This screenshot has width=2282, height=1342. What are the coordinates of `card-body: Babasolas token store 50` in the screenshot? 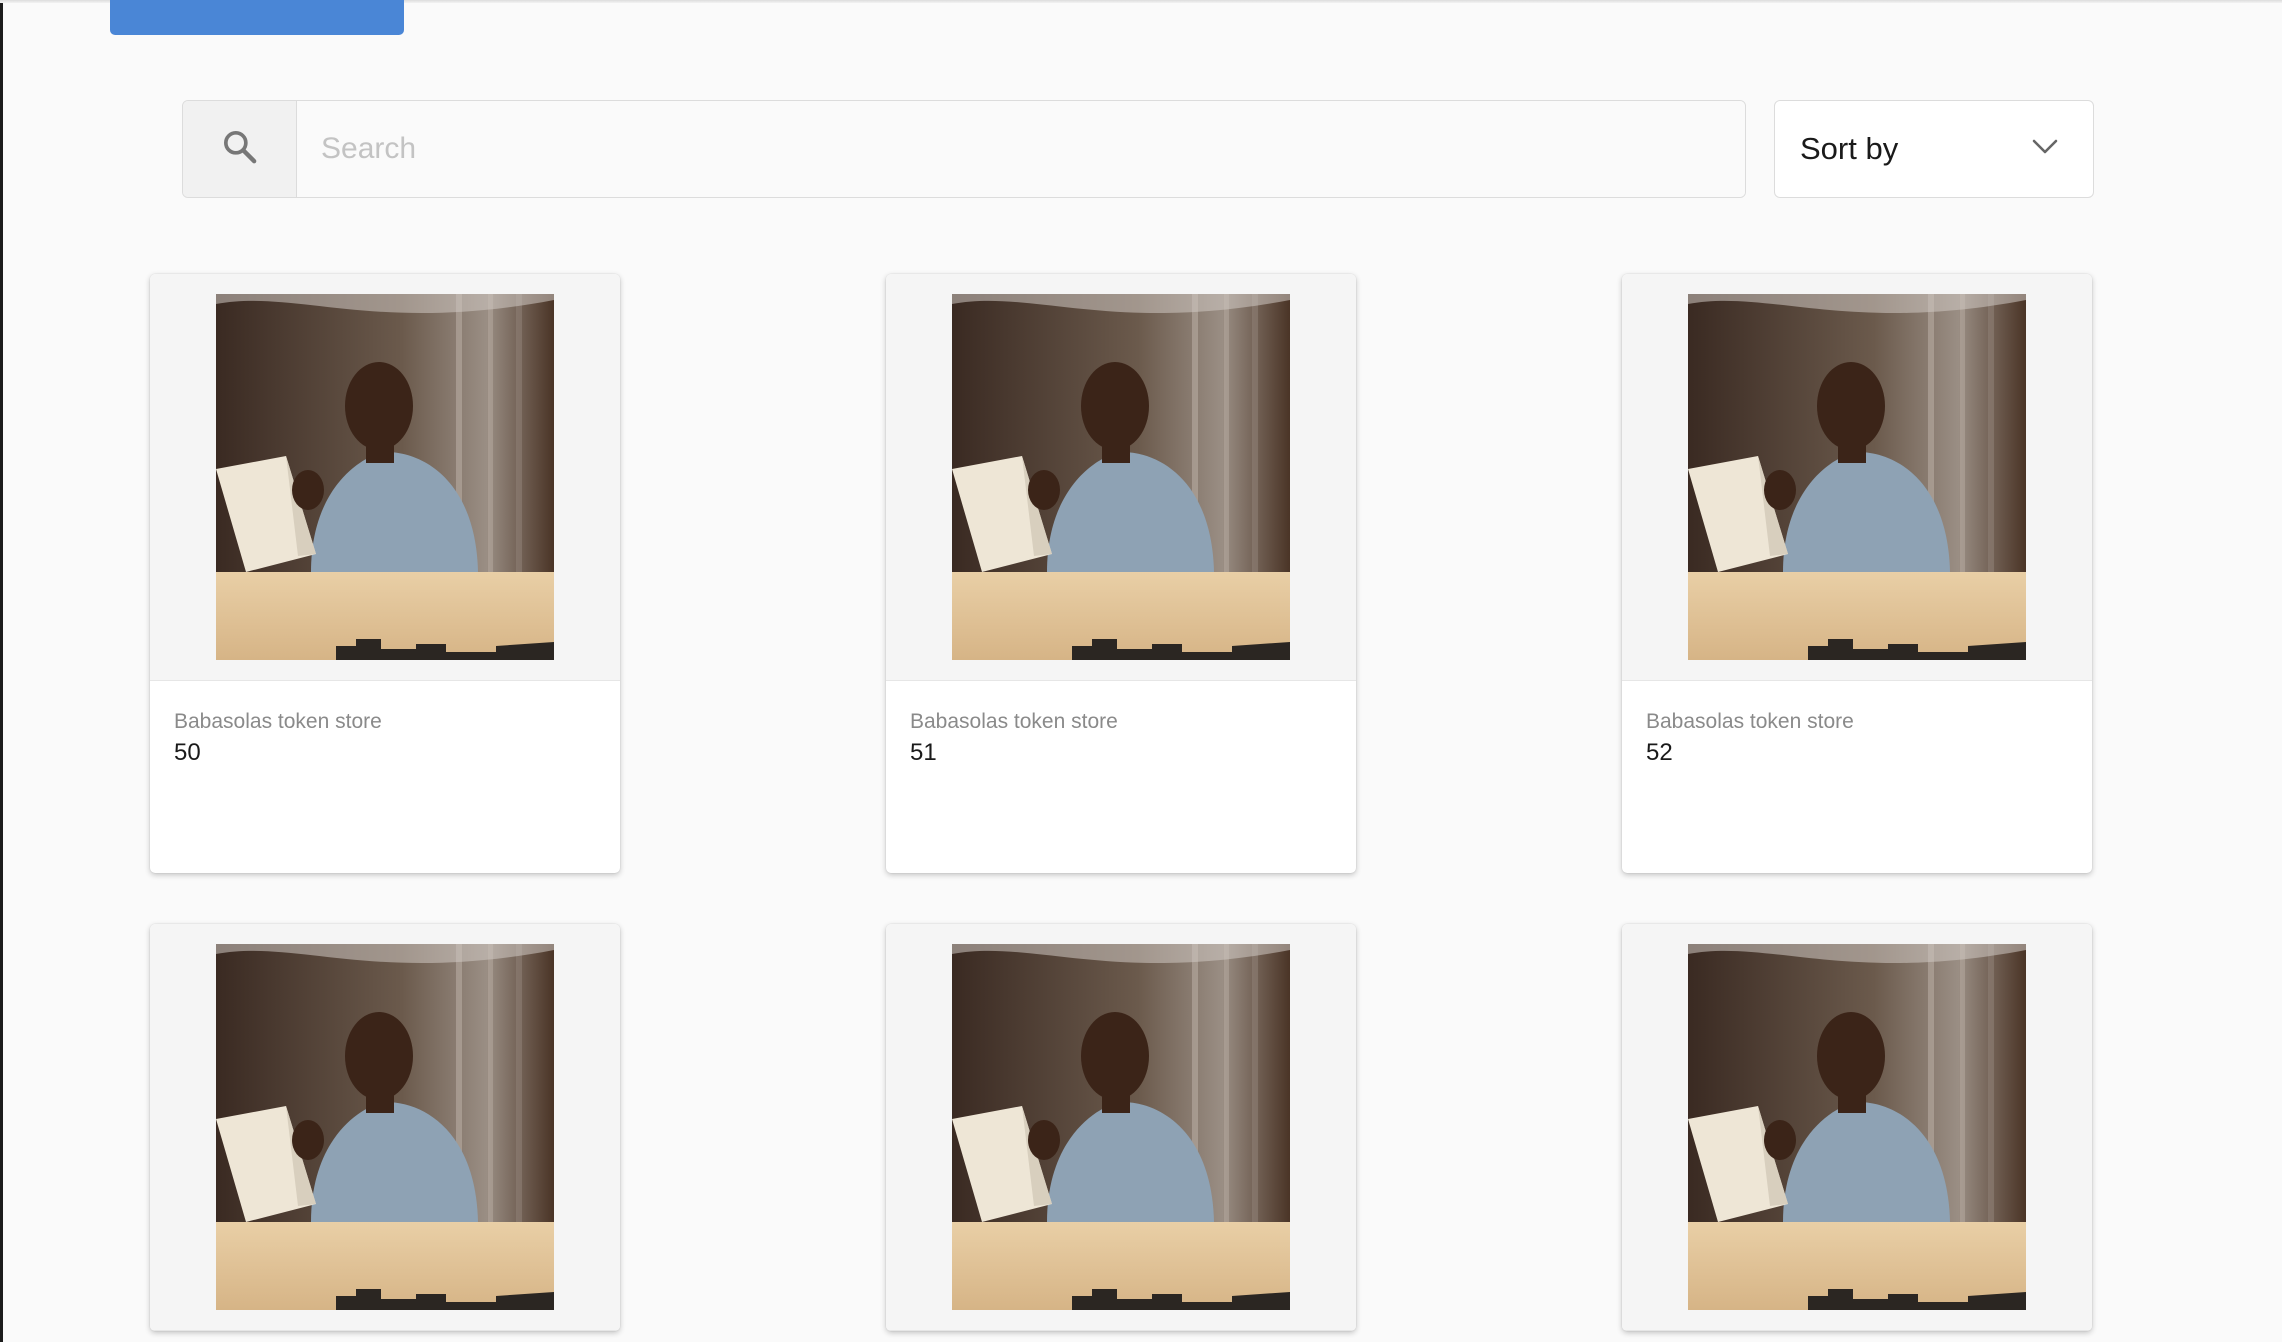 It's located at (385, 777).